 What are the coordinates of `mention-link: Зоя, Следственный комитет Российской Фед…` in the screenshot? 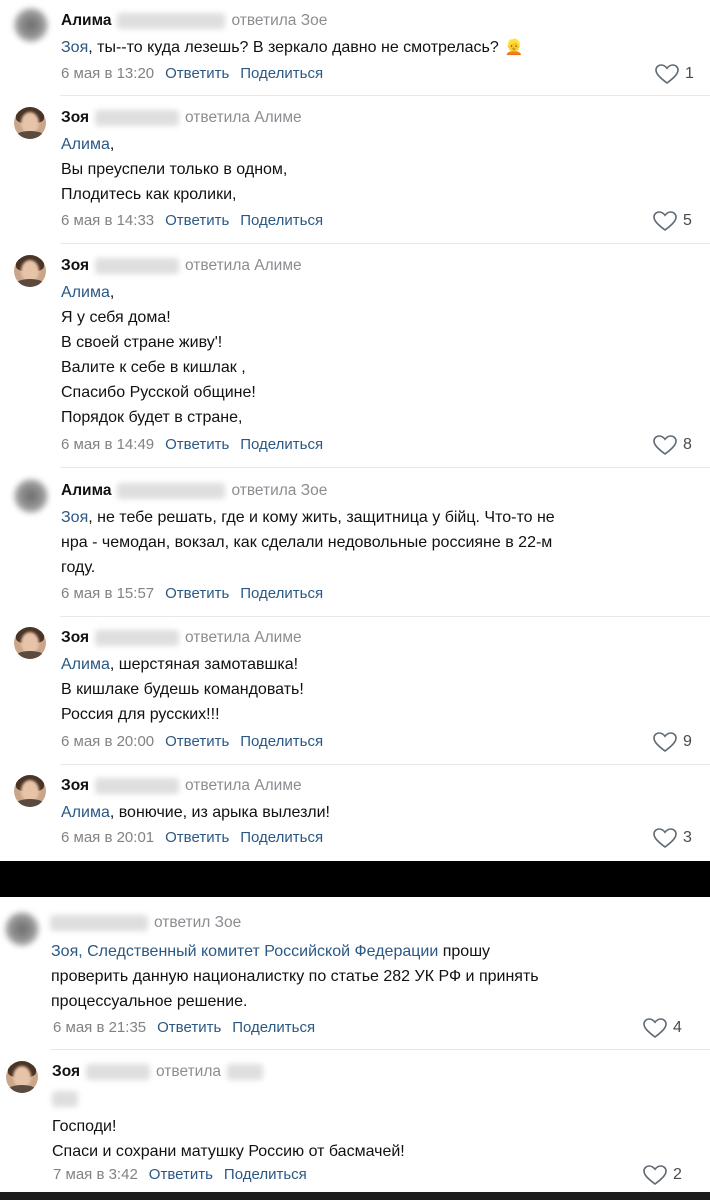 It's located at (244, 951).